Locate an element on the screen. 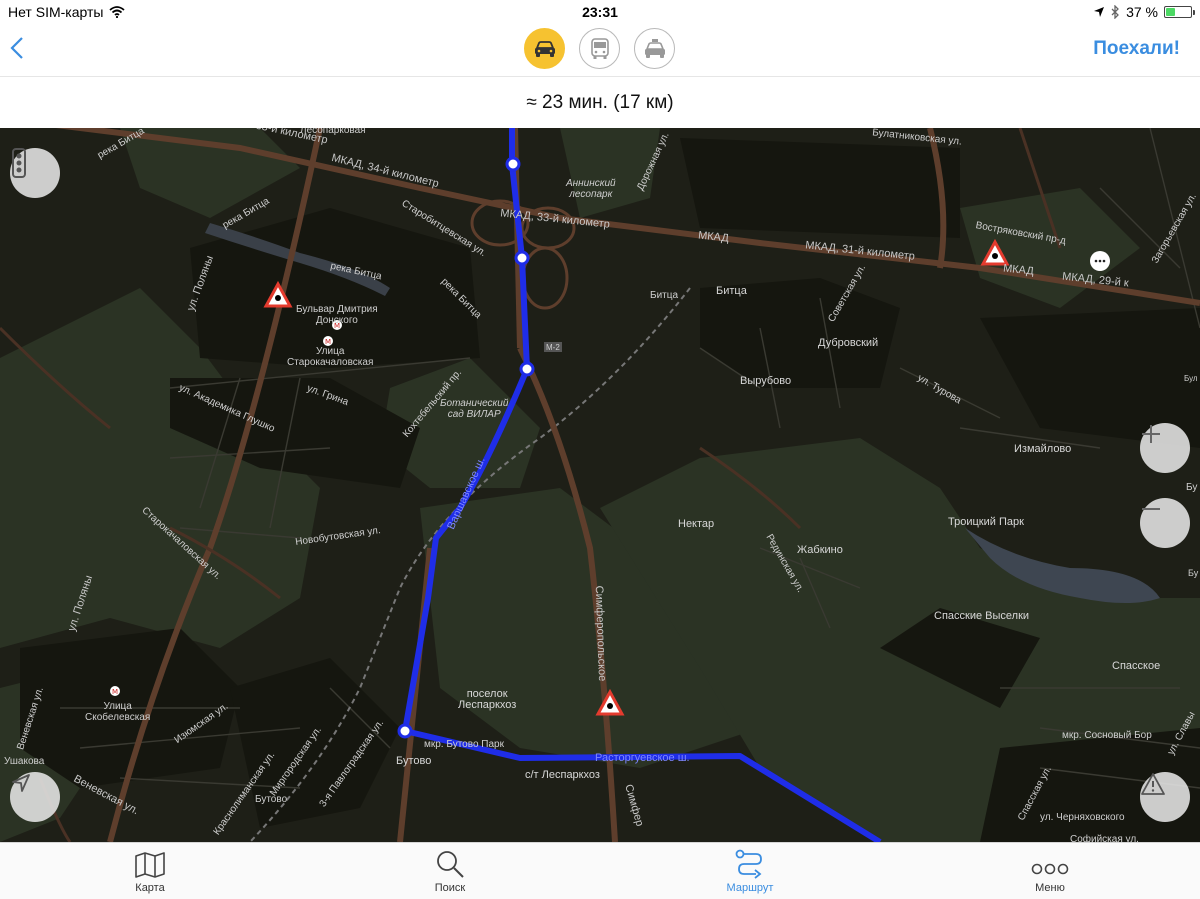 The image size is (1200, 899). place-label: поселок Леспаркхоз is located at coordinates (487, 699).